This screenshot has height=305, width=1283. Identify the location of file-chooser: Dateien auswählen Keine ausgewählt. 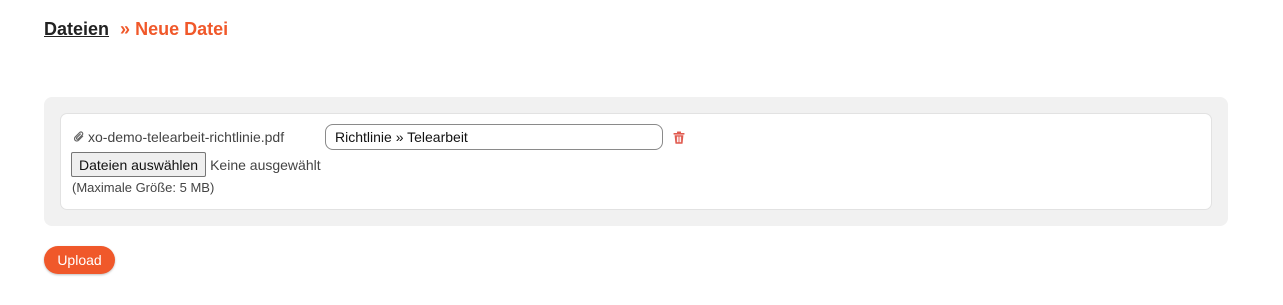
(196, 164).